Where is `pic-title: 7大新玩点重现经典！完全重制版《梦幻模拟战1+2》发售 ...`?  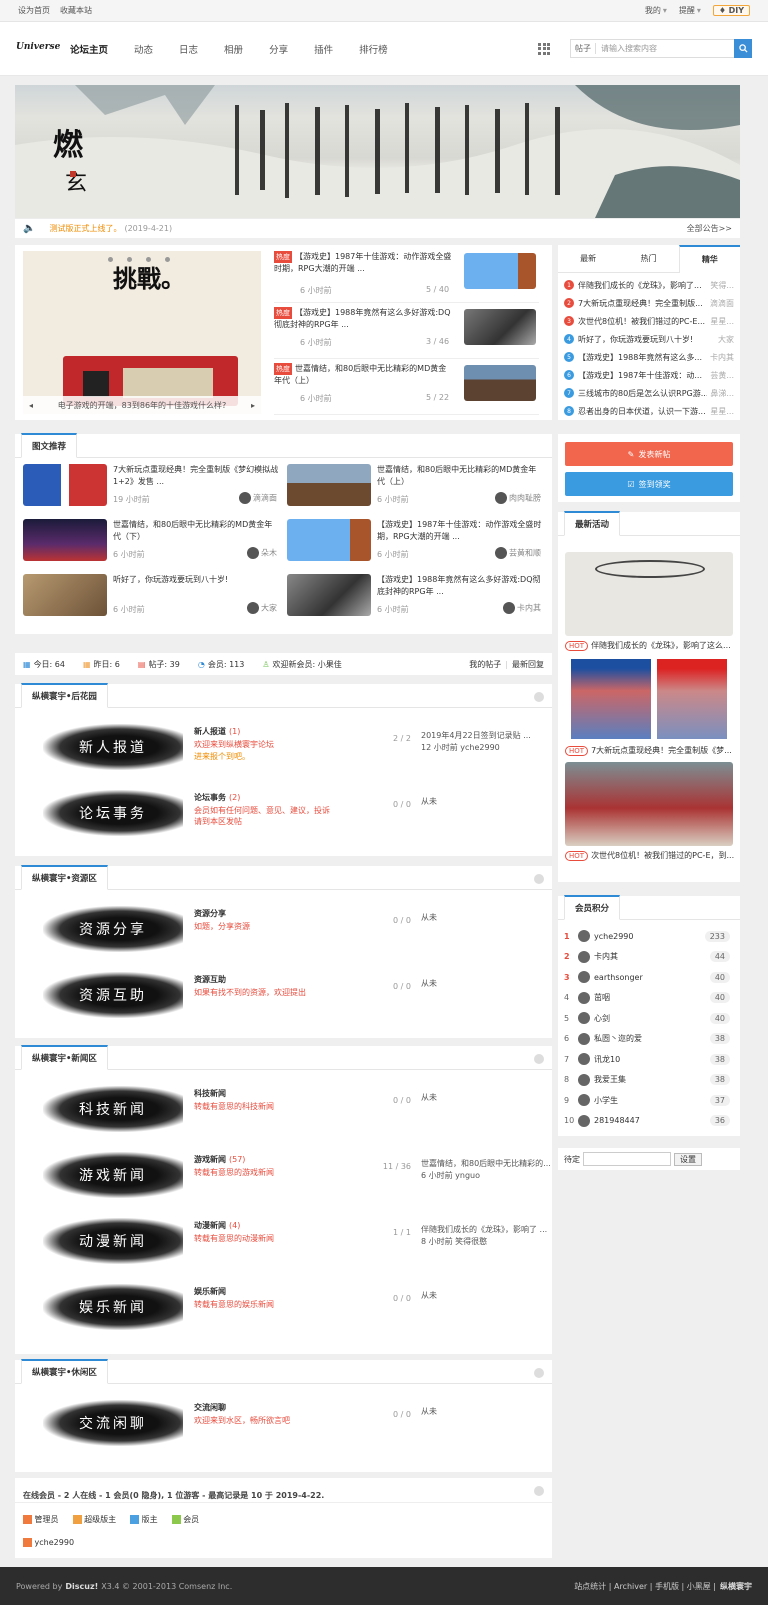 pic-title: 7大新玩点重现经典！完全重制版《梦幻模拟战1+2》发售 ... is located at coordinates (196, 476).